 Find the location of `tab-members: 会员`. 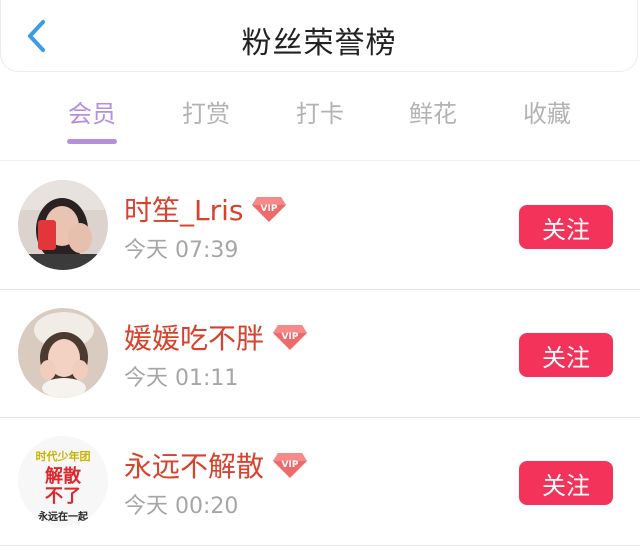

tab-members: 会员 is located at coordinates (92, 119).